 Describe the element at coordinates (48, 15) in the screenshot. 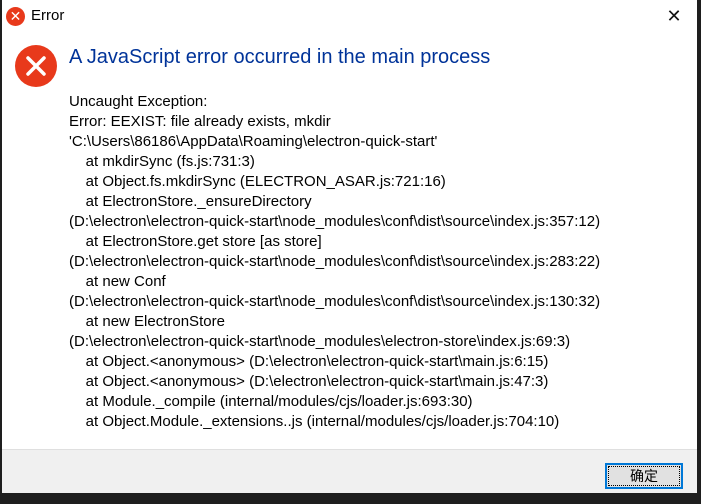

I see `window-title: Error` at that location.